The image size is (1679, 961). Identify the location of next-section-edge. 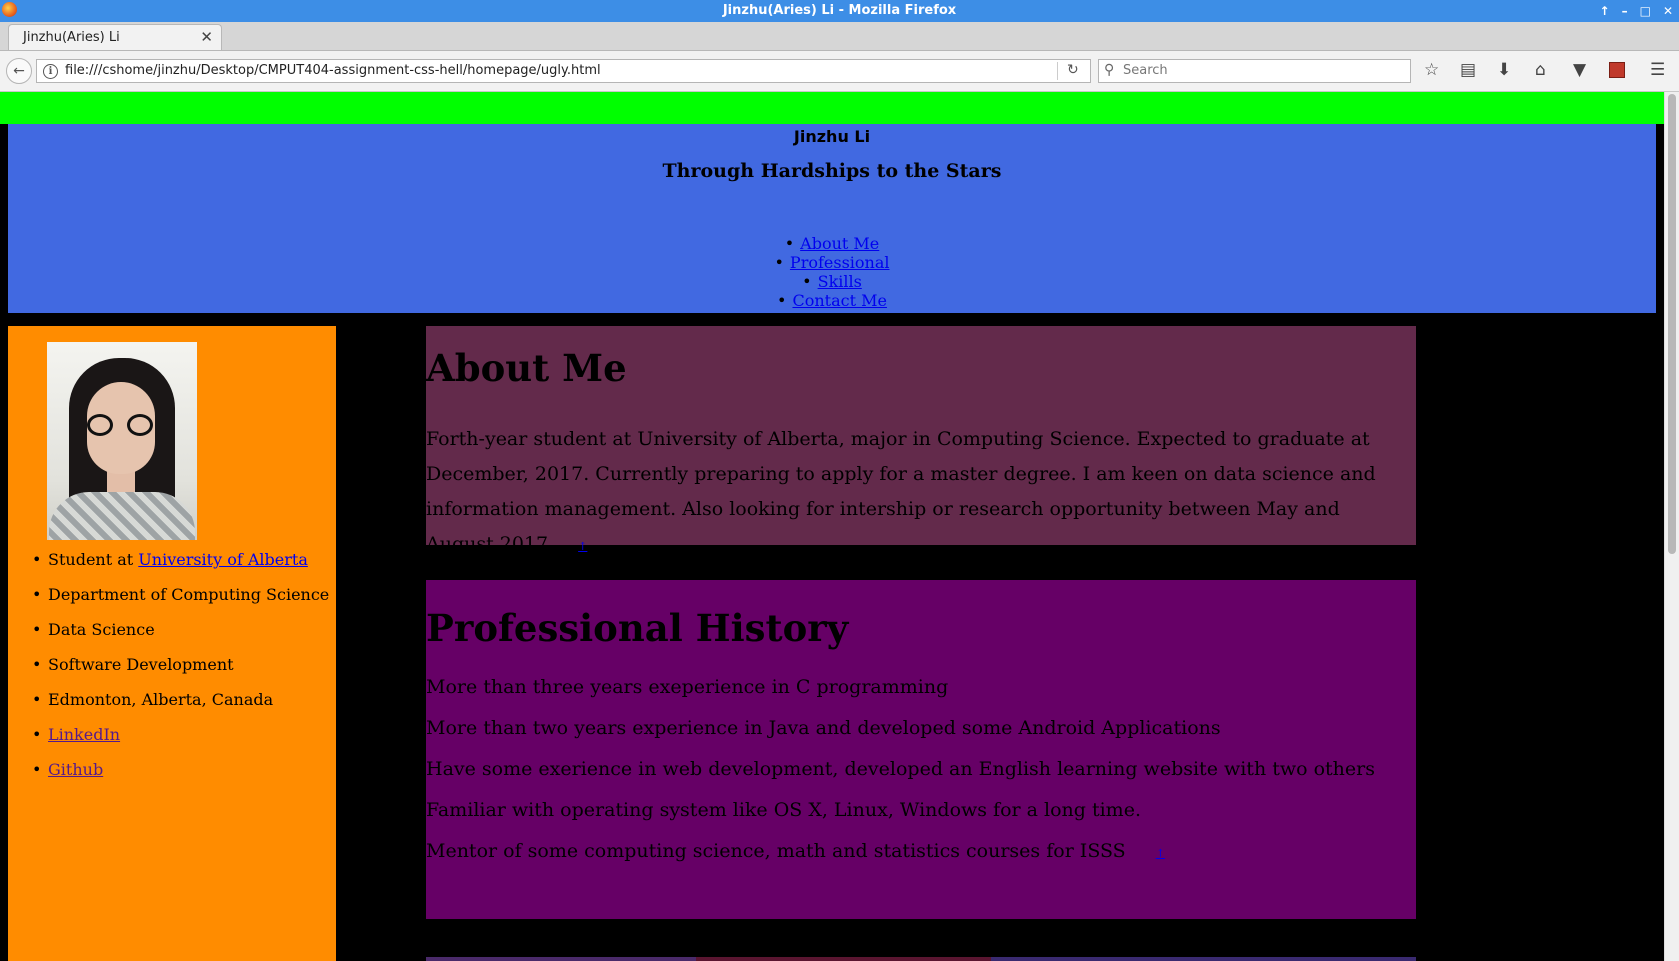
(921, 959).